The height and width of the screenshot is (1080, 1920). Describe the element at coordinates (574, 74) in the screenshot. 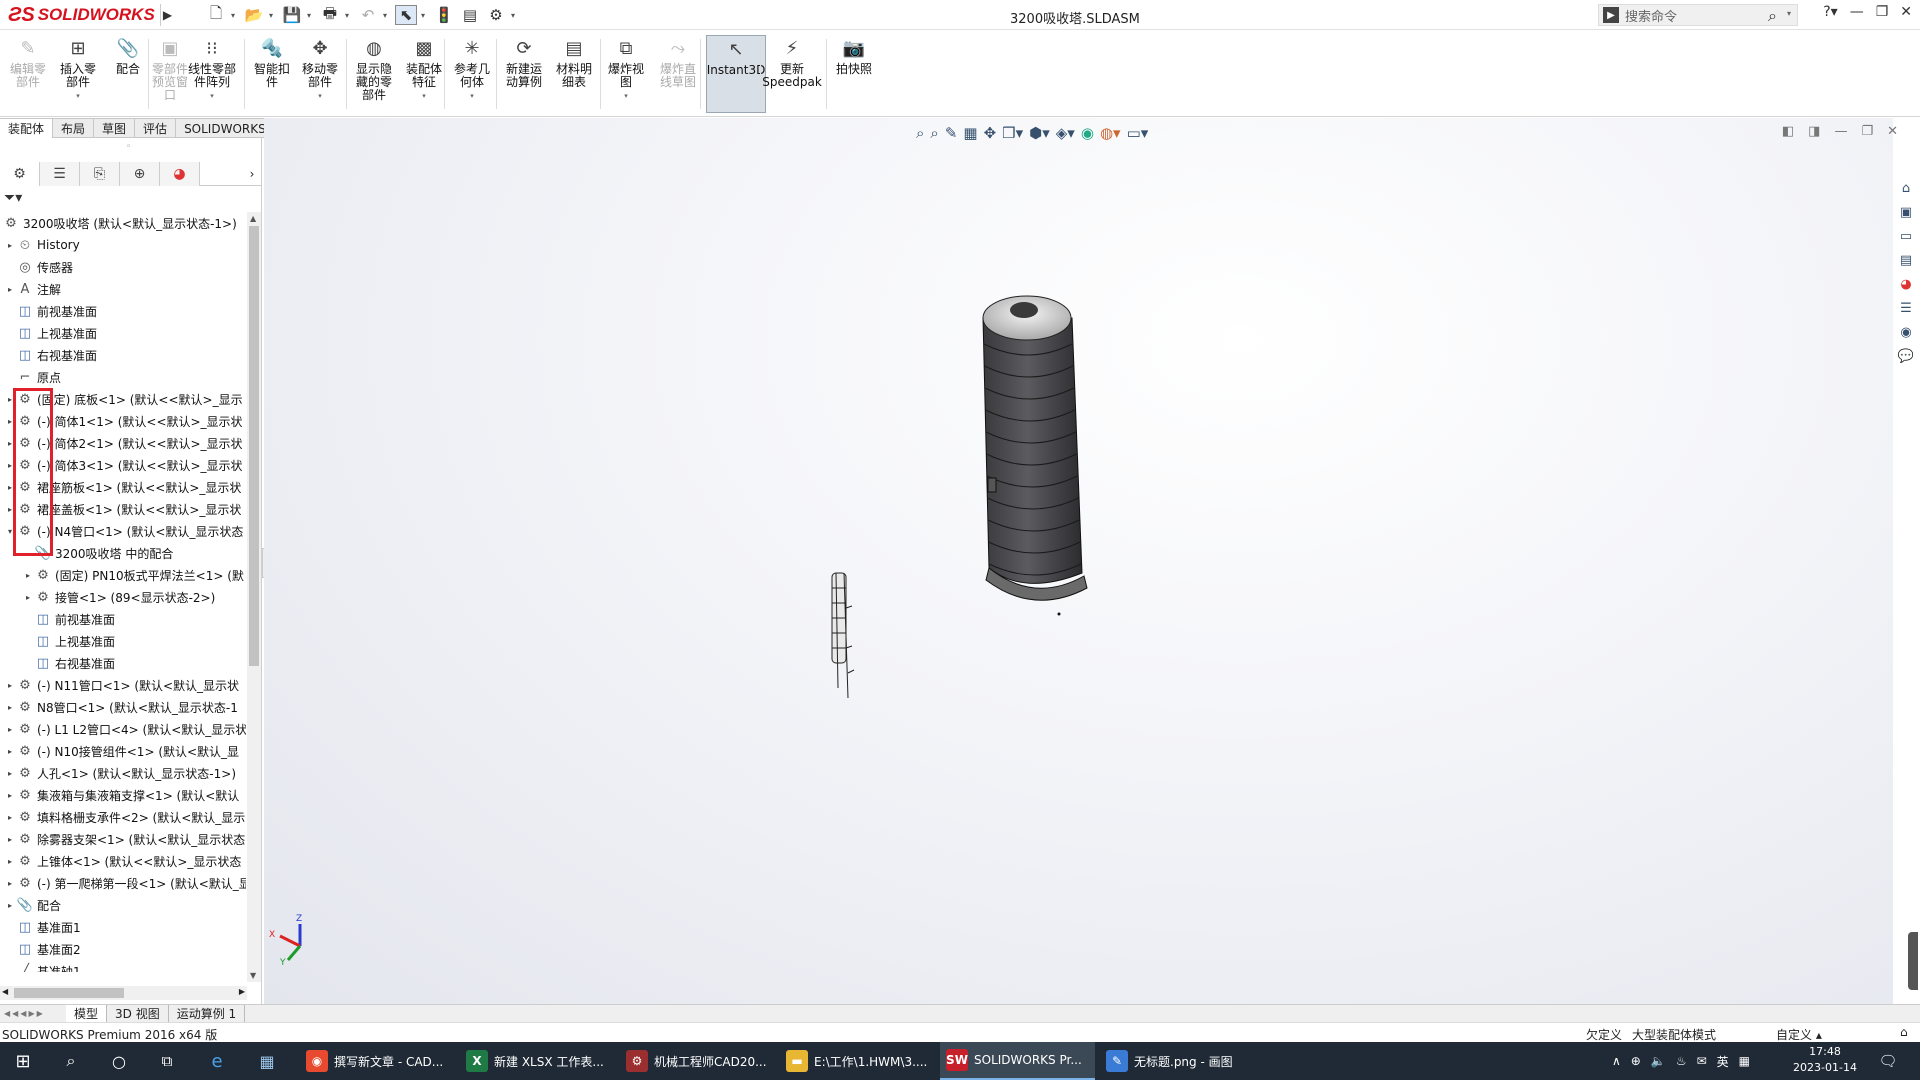

I see `ribbon-button-bom: ▤ 材料明 细表` at that location.